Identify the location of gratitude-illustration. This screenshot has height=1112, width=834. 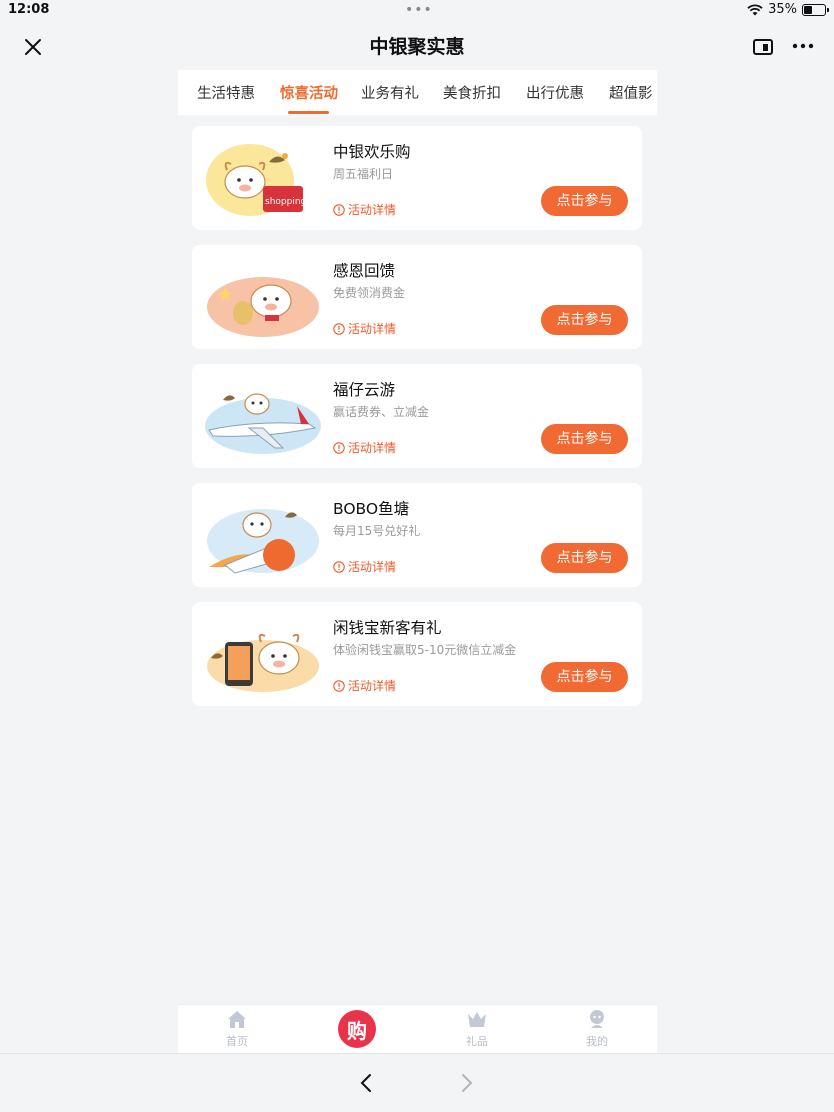
(264, 297).